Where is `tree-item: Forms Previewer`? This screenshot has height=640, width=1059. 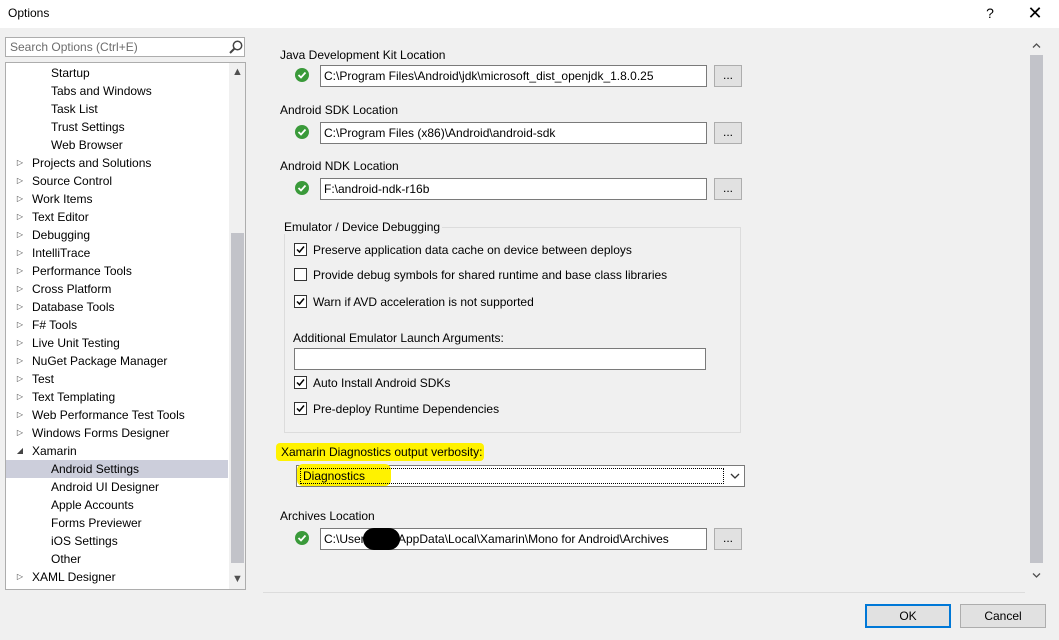 tree-item: Forms Previewer is located at coordinates (117, 523).